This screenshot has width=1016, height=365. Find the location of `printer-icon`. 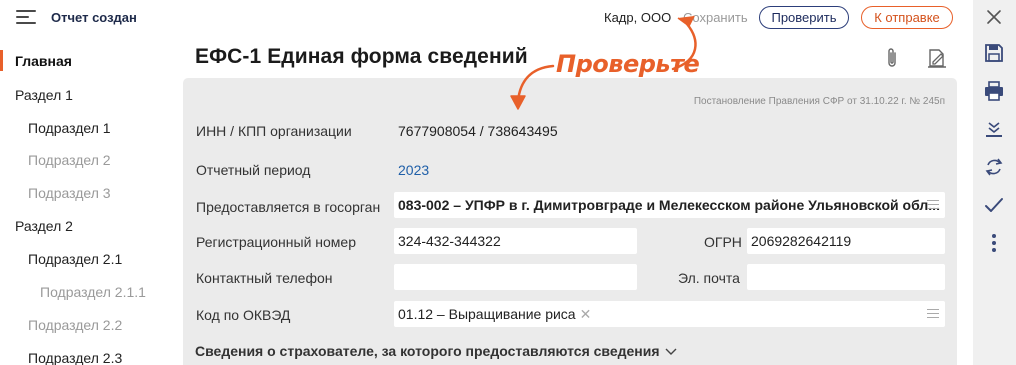

printer-icon is located at coordinates (994, 91).